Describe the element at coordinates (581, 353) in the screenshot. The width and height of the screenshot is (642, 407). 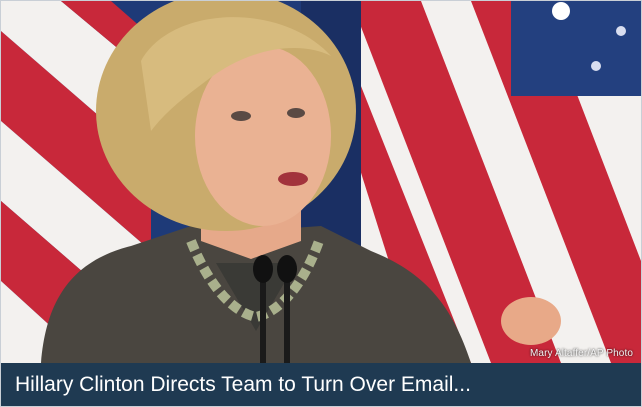
I see `photo-credit: Mary Altaffer/AP Photo` at that location.